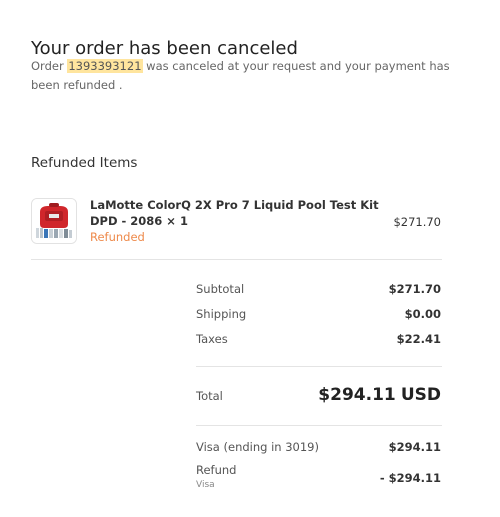 The width and height of the screenshot is (500, 517). Describe the element at coordinates (216, 470) in the screenshot. I see `refund-label: Refund` at that location.